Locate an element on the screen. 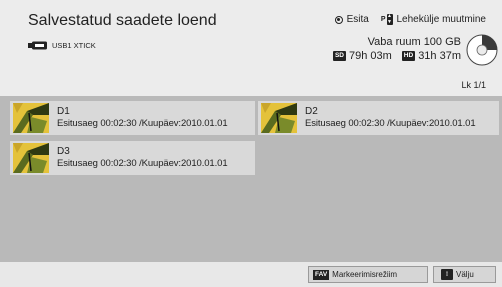  disk-usage-icon is located at coordinates (482, 50).